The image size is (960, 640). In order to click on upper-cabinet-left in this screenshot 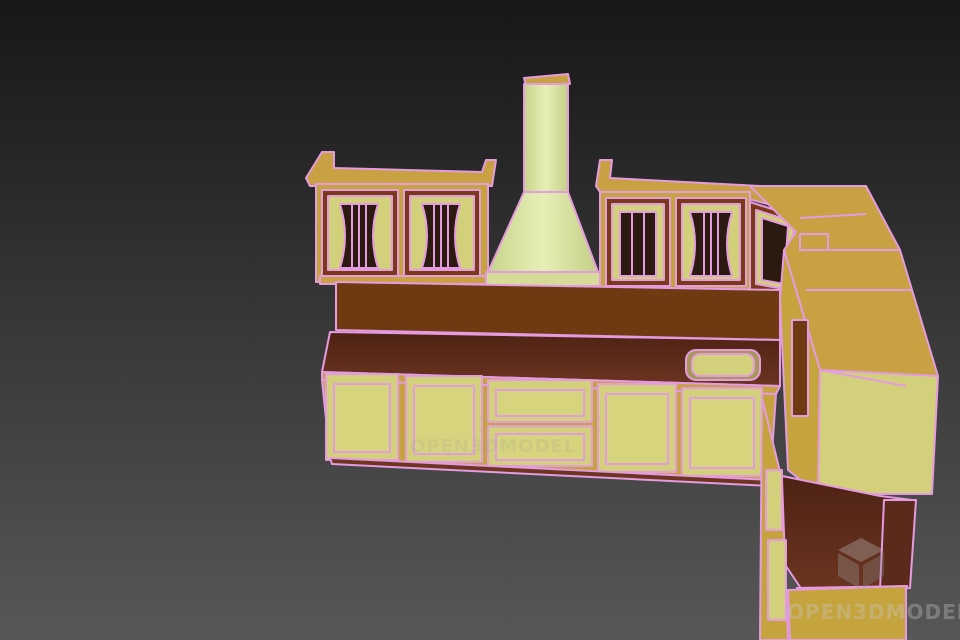, I will do `click(401, 218)`.